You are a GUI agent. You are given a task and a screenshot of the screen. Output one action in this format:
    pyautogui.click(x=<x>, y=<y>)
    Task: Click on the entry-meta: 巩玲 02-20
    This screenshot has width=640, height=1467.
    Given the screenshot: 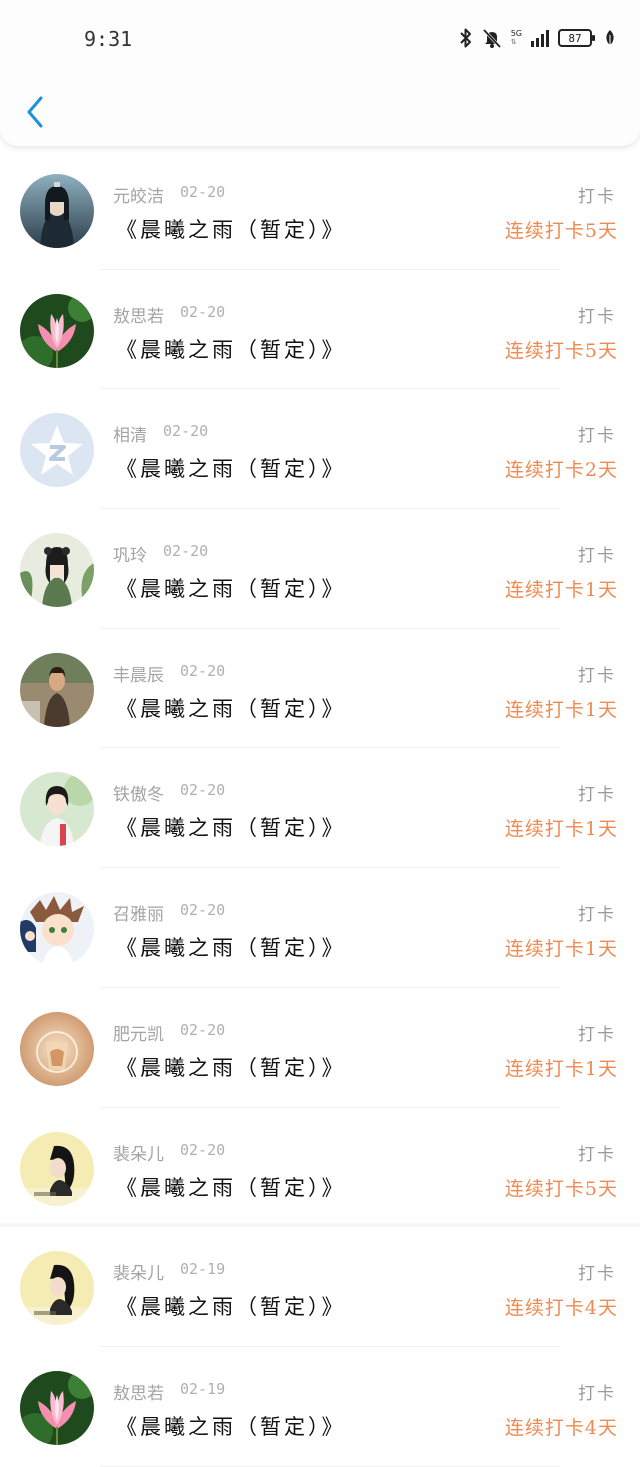 What is the action you would take?
    pyautogui.click(x=160, y=553)
    